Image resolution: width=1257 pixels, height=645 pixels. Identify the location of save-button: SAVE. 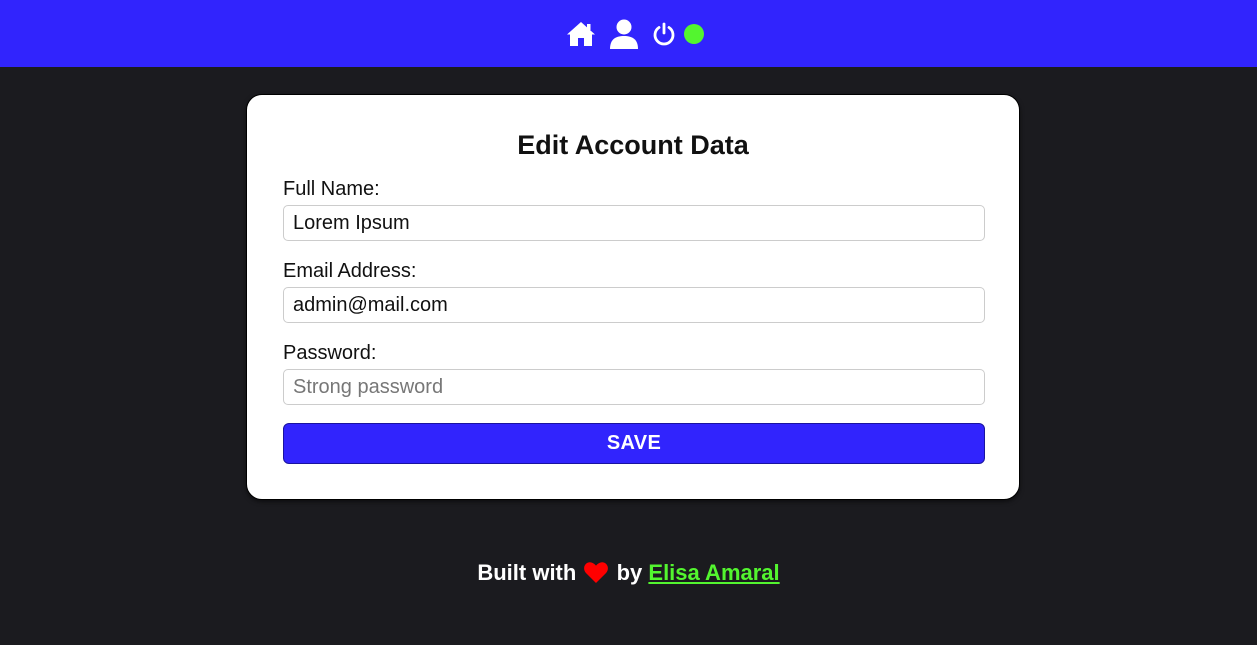
(634, 443).